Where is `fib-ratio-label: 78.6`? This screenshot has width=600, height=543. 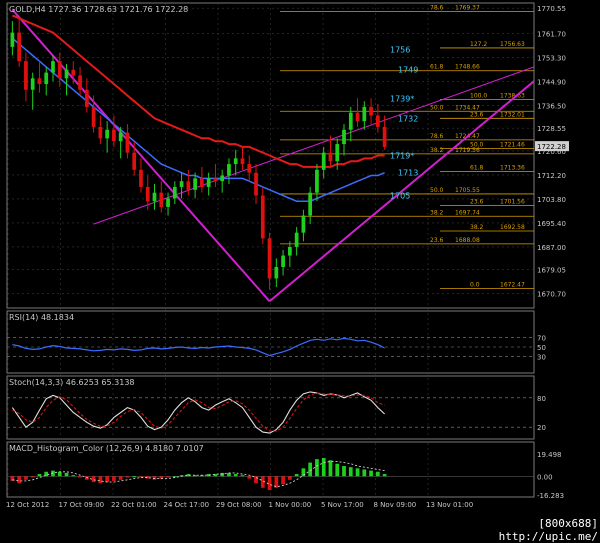
fib-ratio-label: 78.6 is located at coordinates (437, 8).